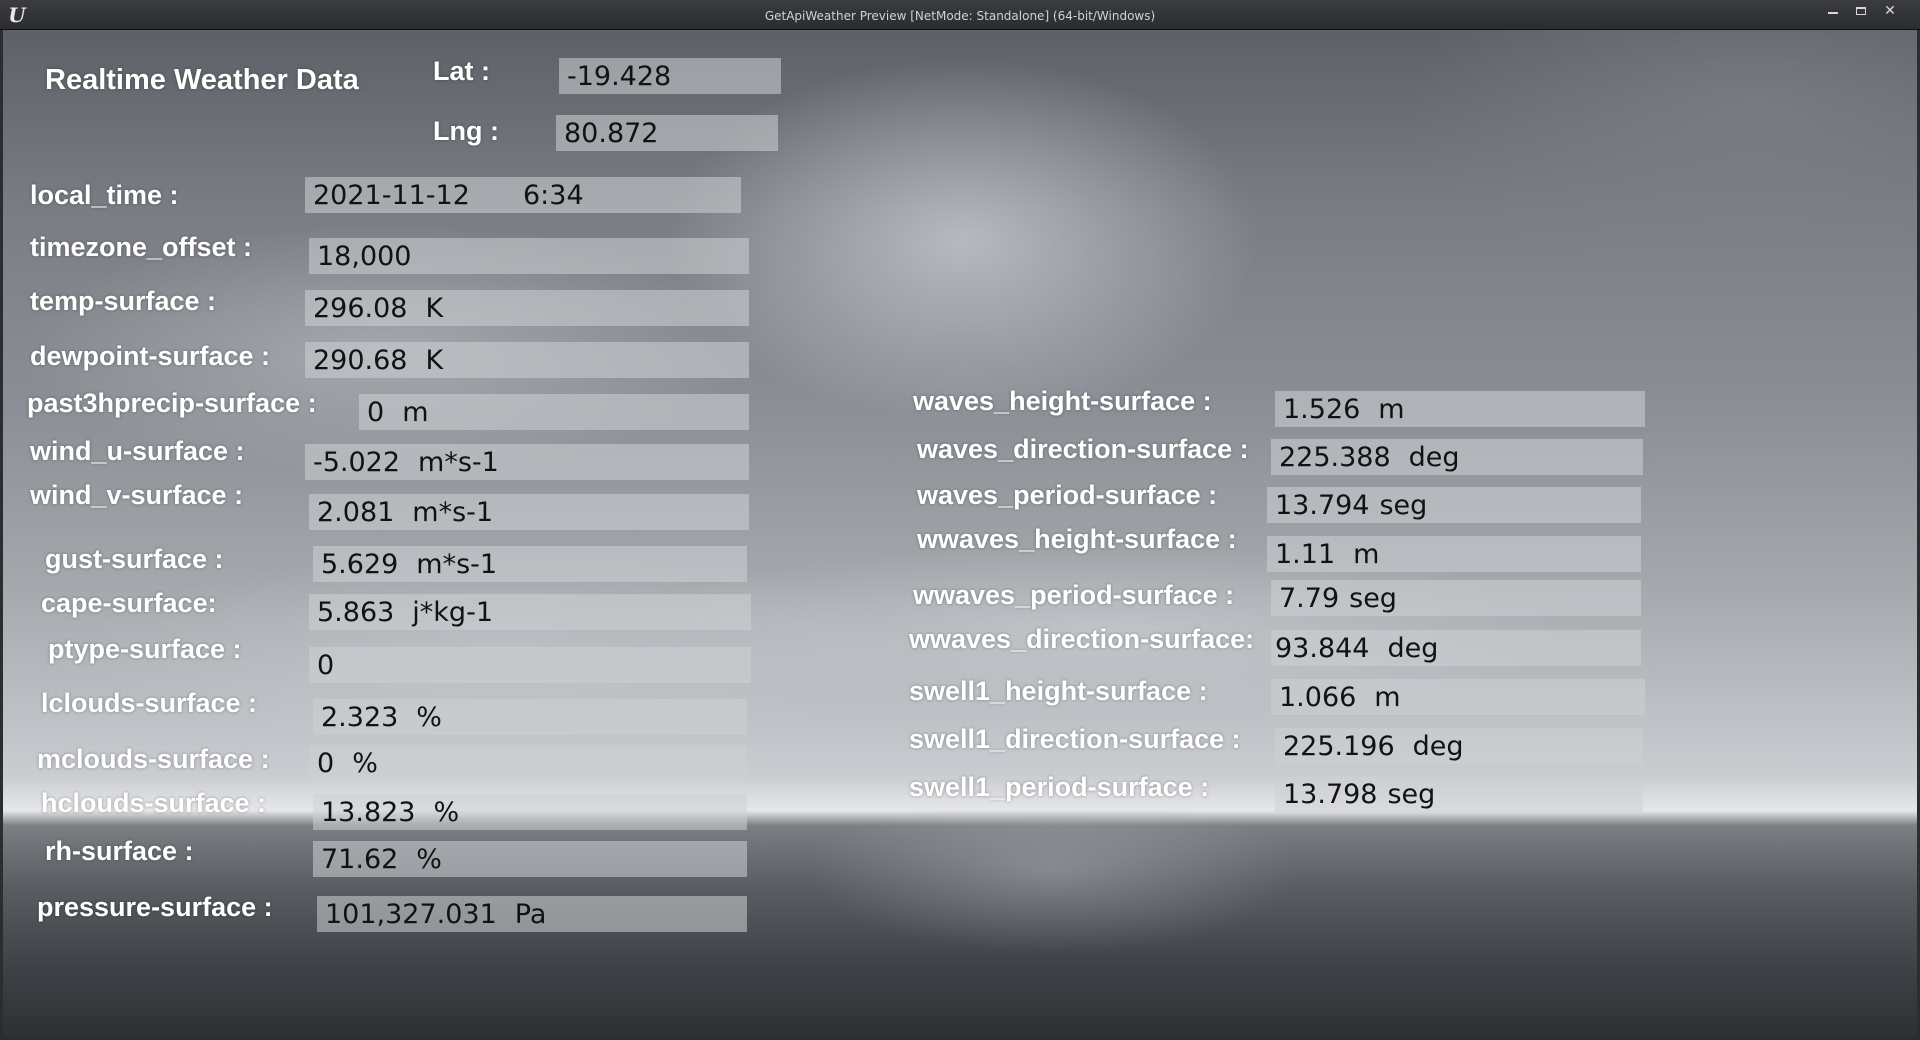 The image size is (1920, 1040). Describe the element at coordinates (145, 649) in the screenshot. I see `field-label: ptype-surface :` at that location.